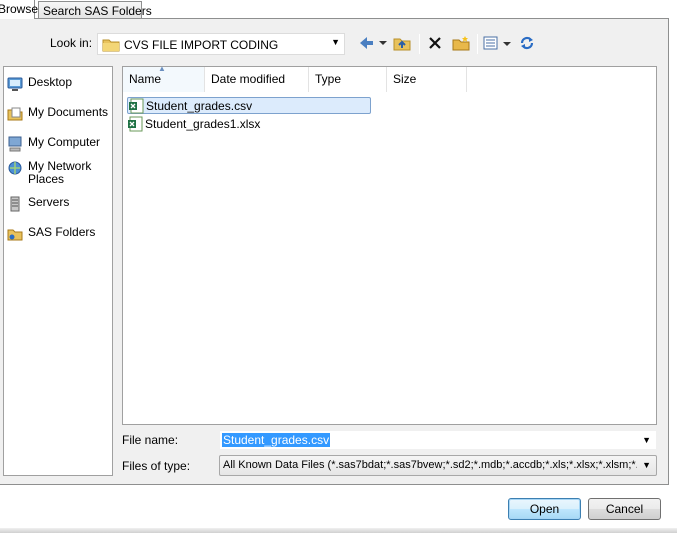  I want to click on tab-search-sas-folders: Search SAS Folders, so click(95, 10).